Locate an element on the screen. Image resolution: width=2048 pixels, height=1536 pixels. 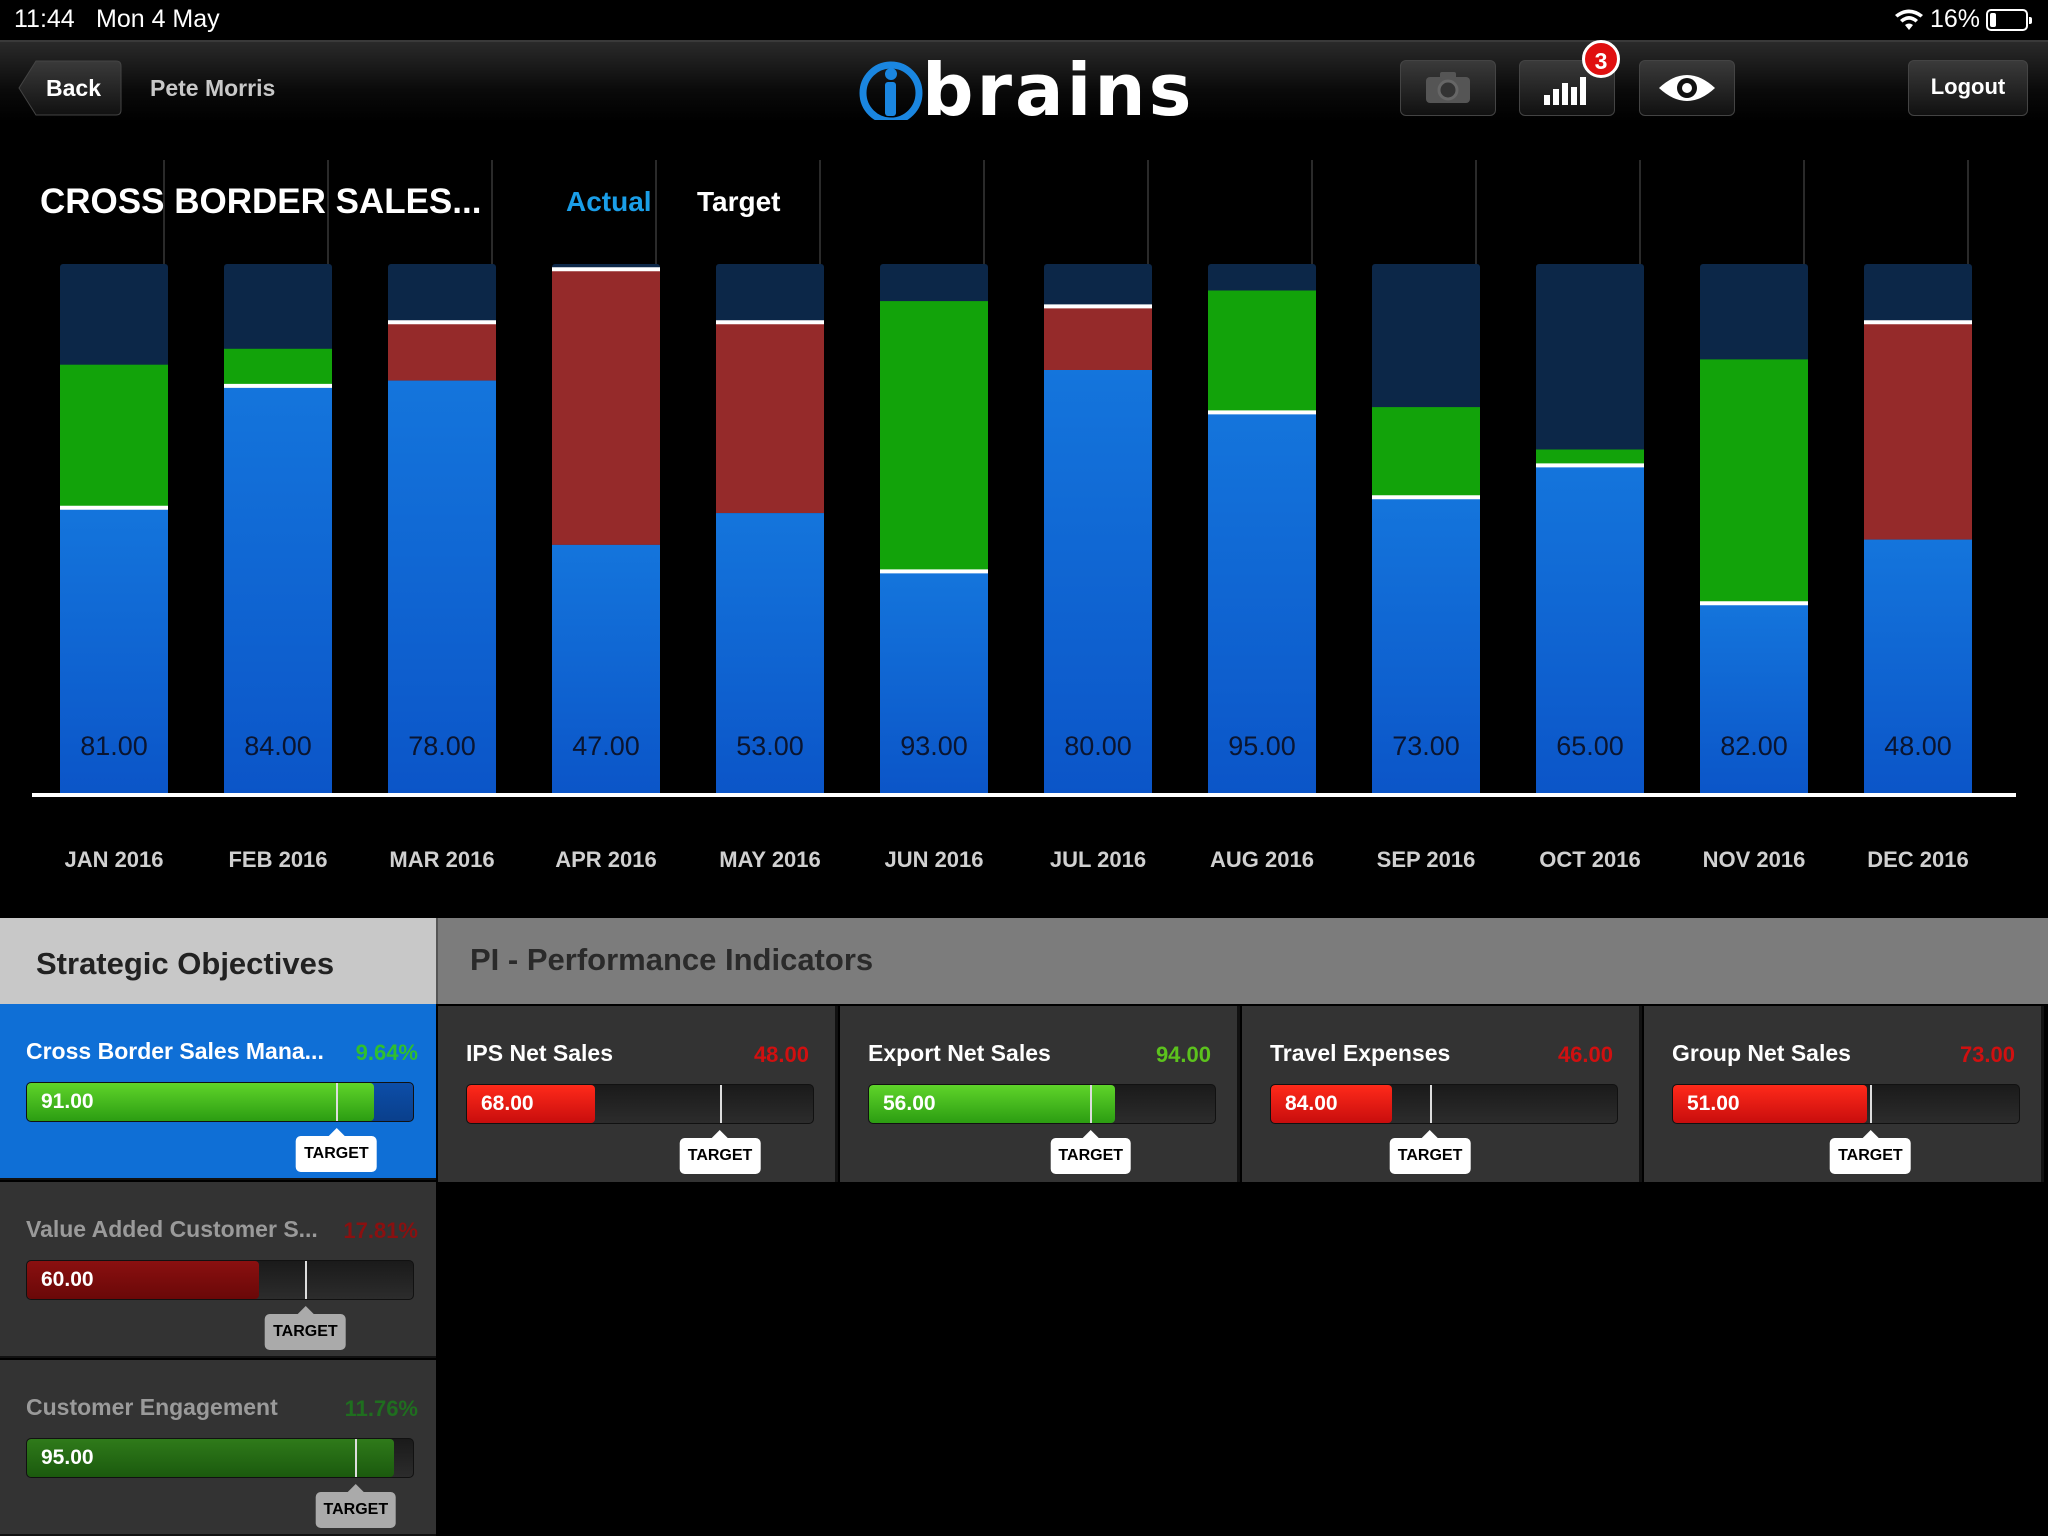
pi-card: Group Net Sales 73.00 51.00 TARGET is located at coordinates (1844, 1094).